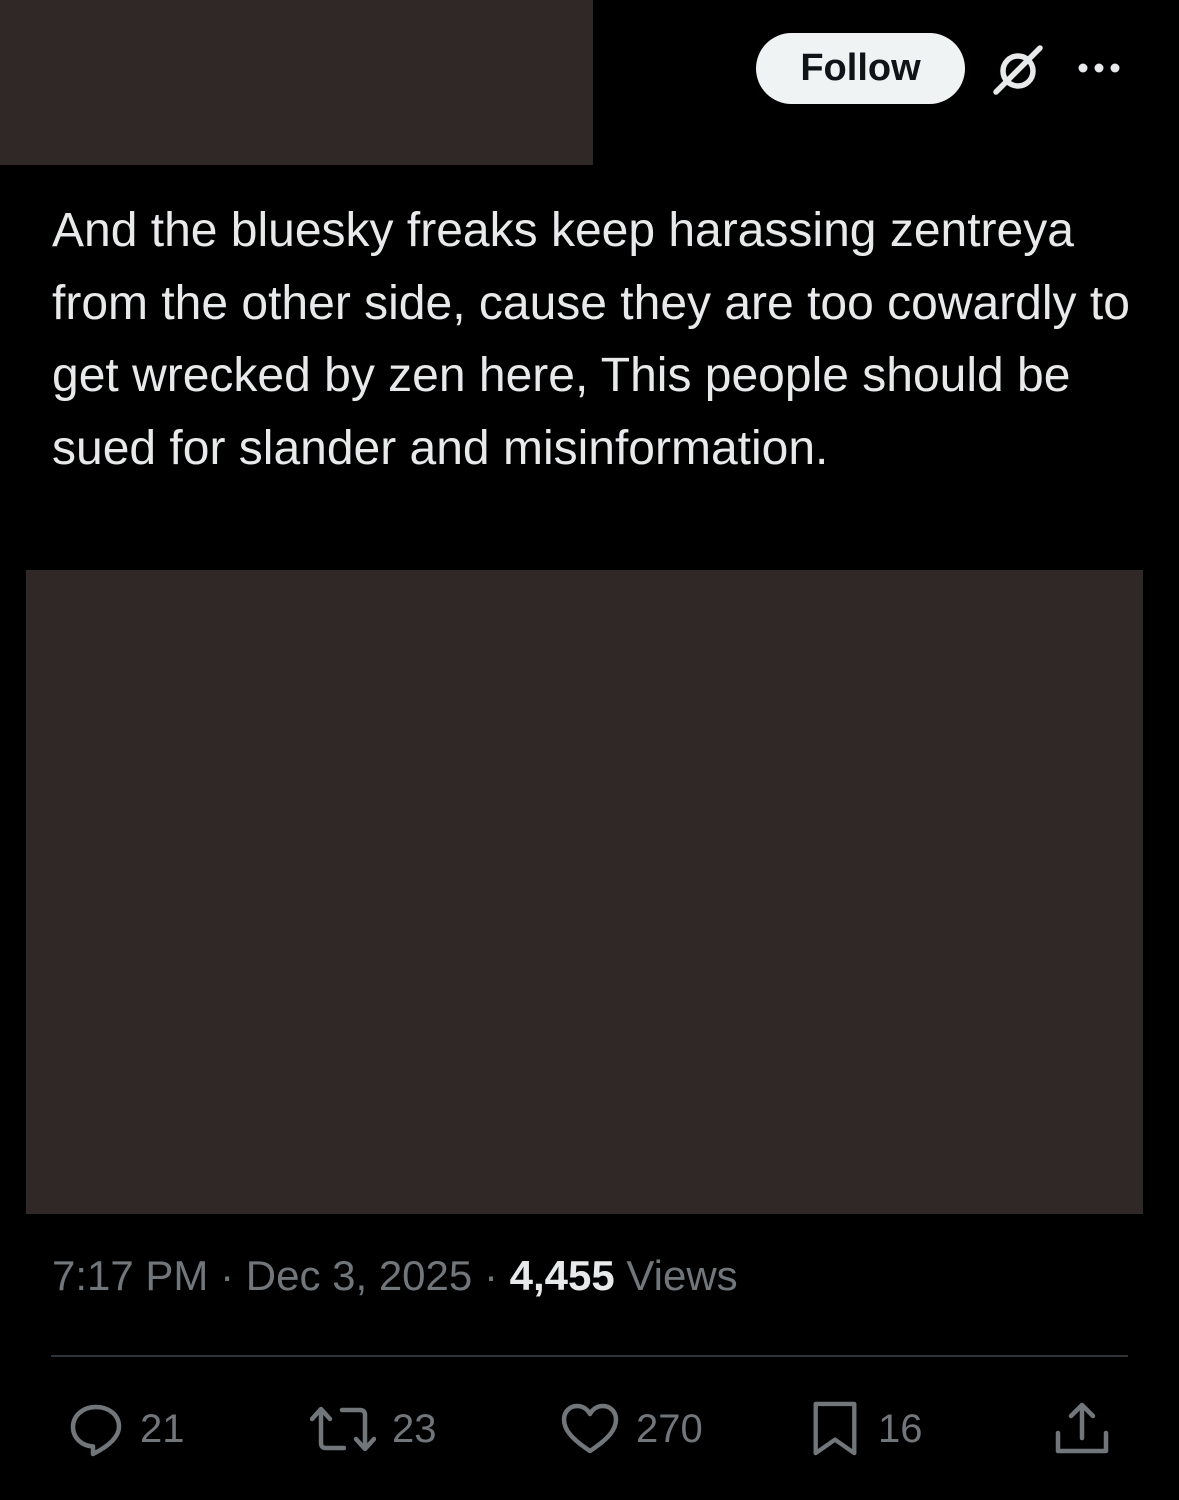 The height and width of the screenshot is (1500, 1179). What do you see at coordinates (296, 82) in the screenshot?
I see `redacted-author-header` at bounding box center [296, 82].